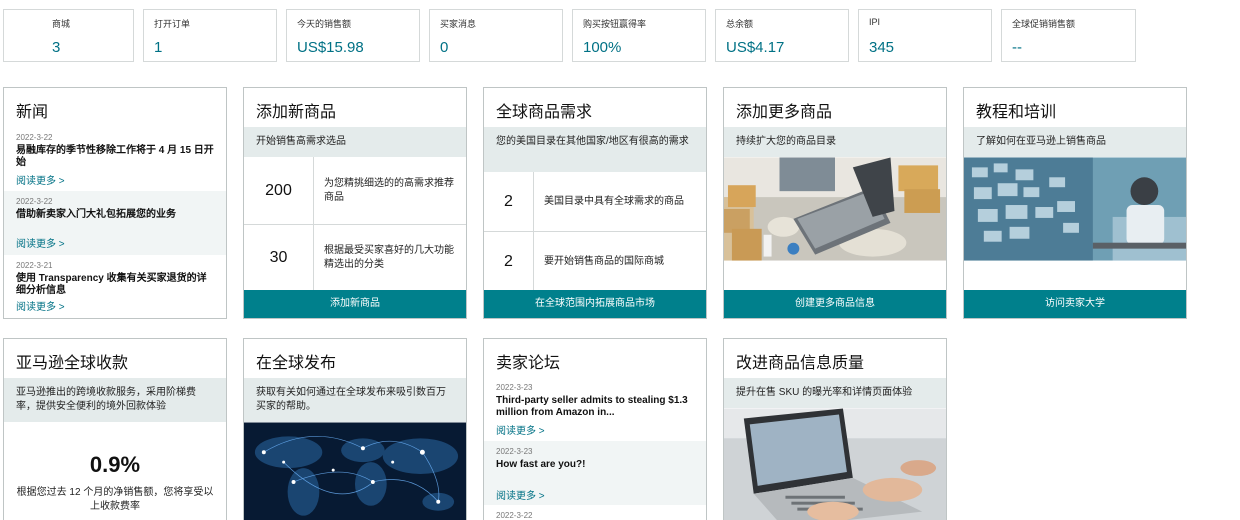 The width and height of the screenshot is (1240, 520). Describe the element at coordinates (296, 112) in the screenshot. I see `card-title: 添加新商品` at that location.